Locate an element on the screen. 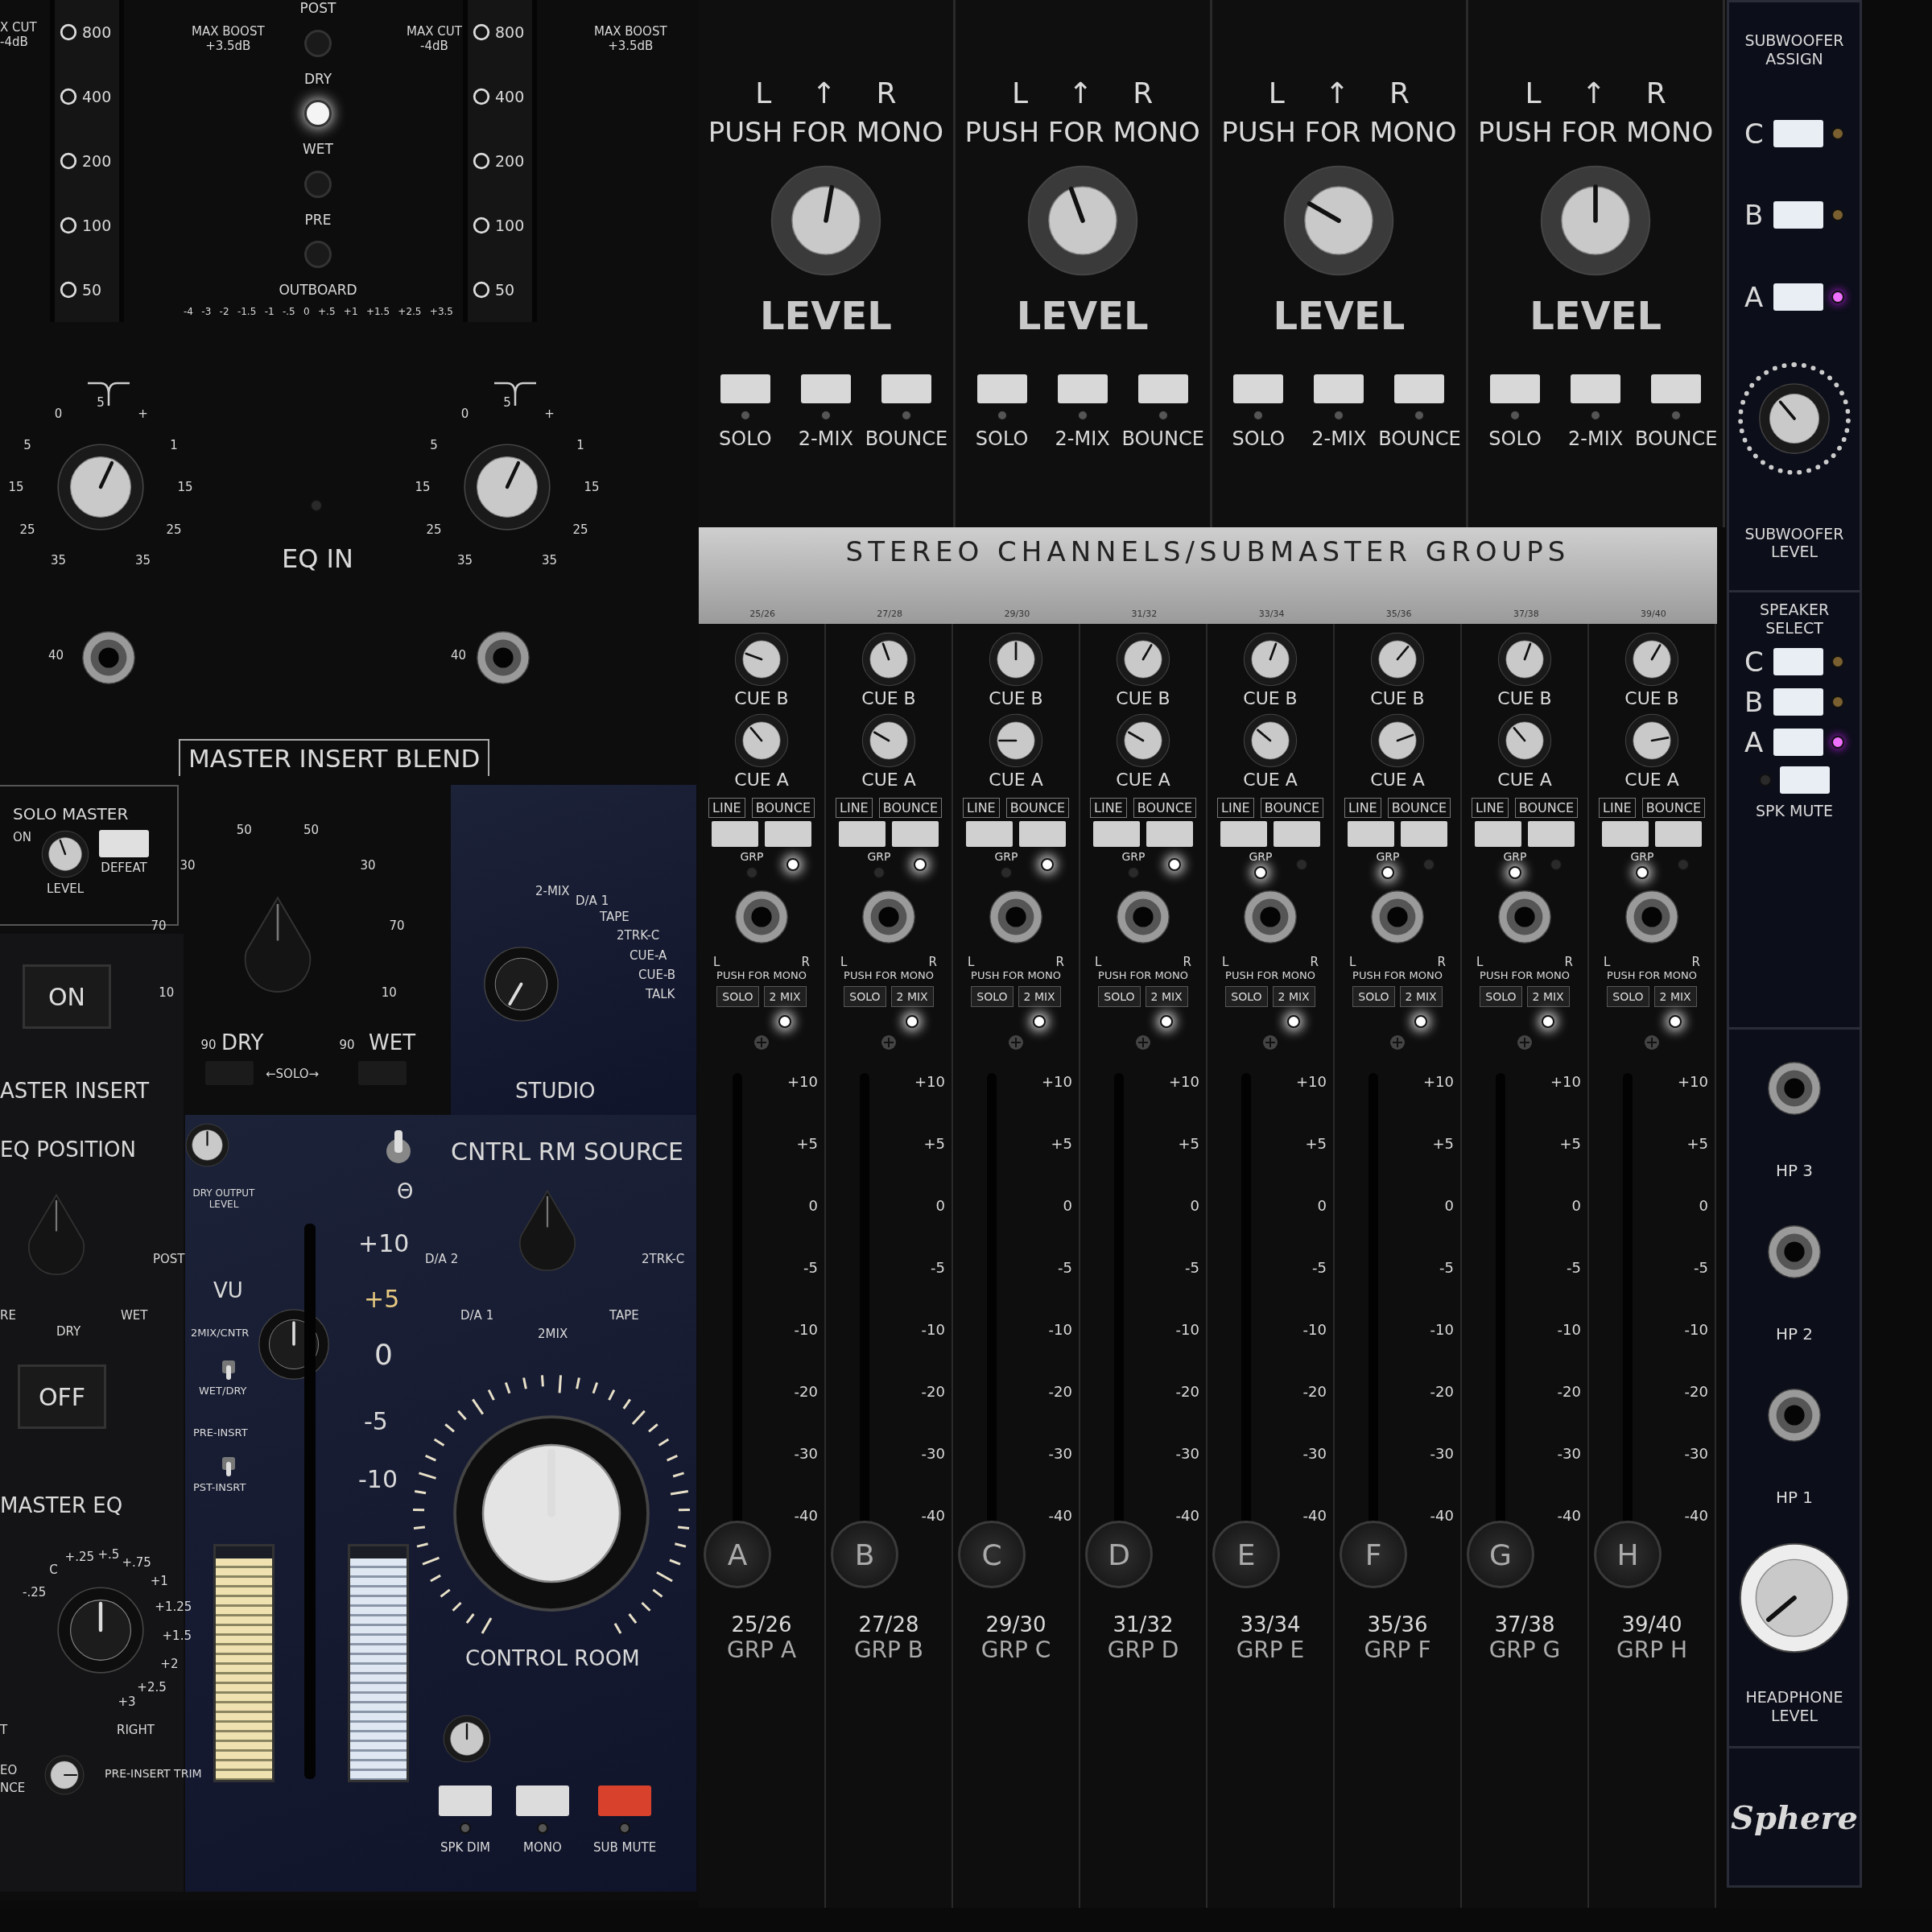  selector-label: POST is located at coordinates (169, 1259).